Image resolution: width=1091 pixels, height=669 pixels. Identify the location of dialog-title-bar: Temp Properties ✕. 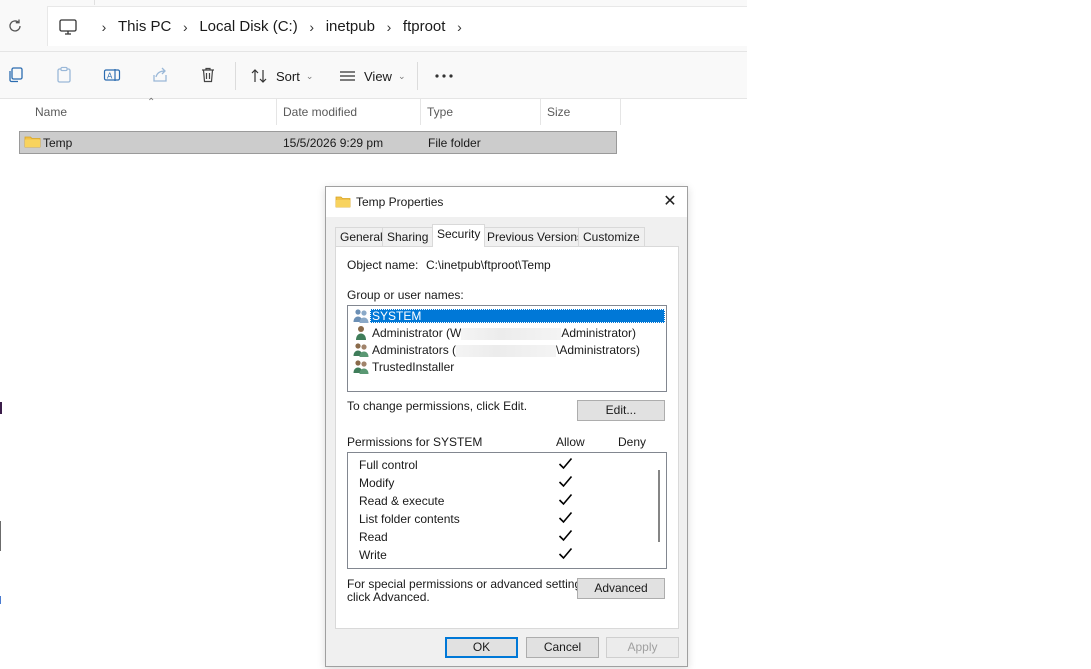
(506, 202).